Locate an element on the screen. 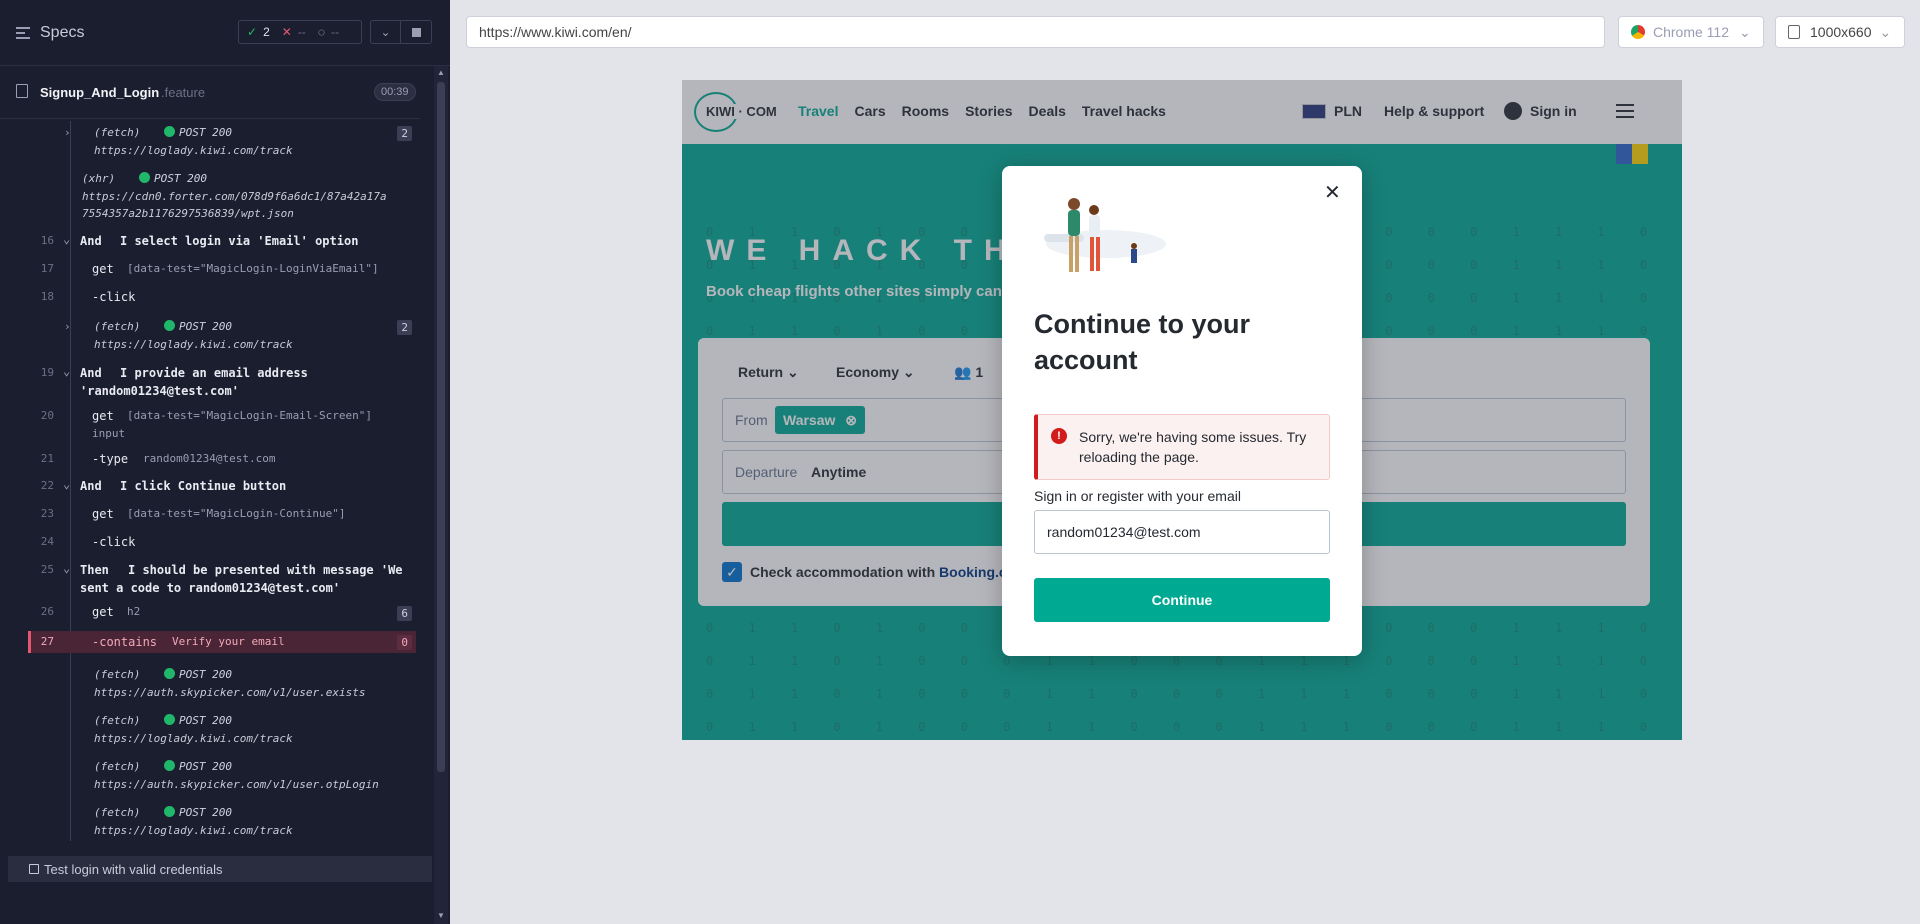 The width and height of the screenshot is (1920, 924). step-text-line2: sent a code to random01234@test.com' is located at coordinates (210, 588).